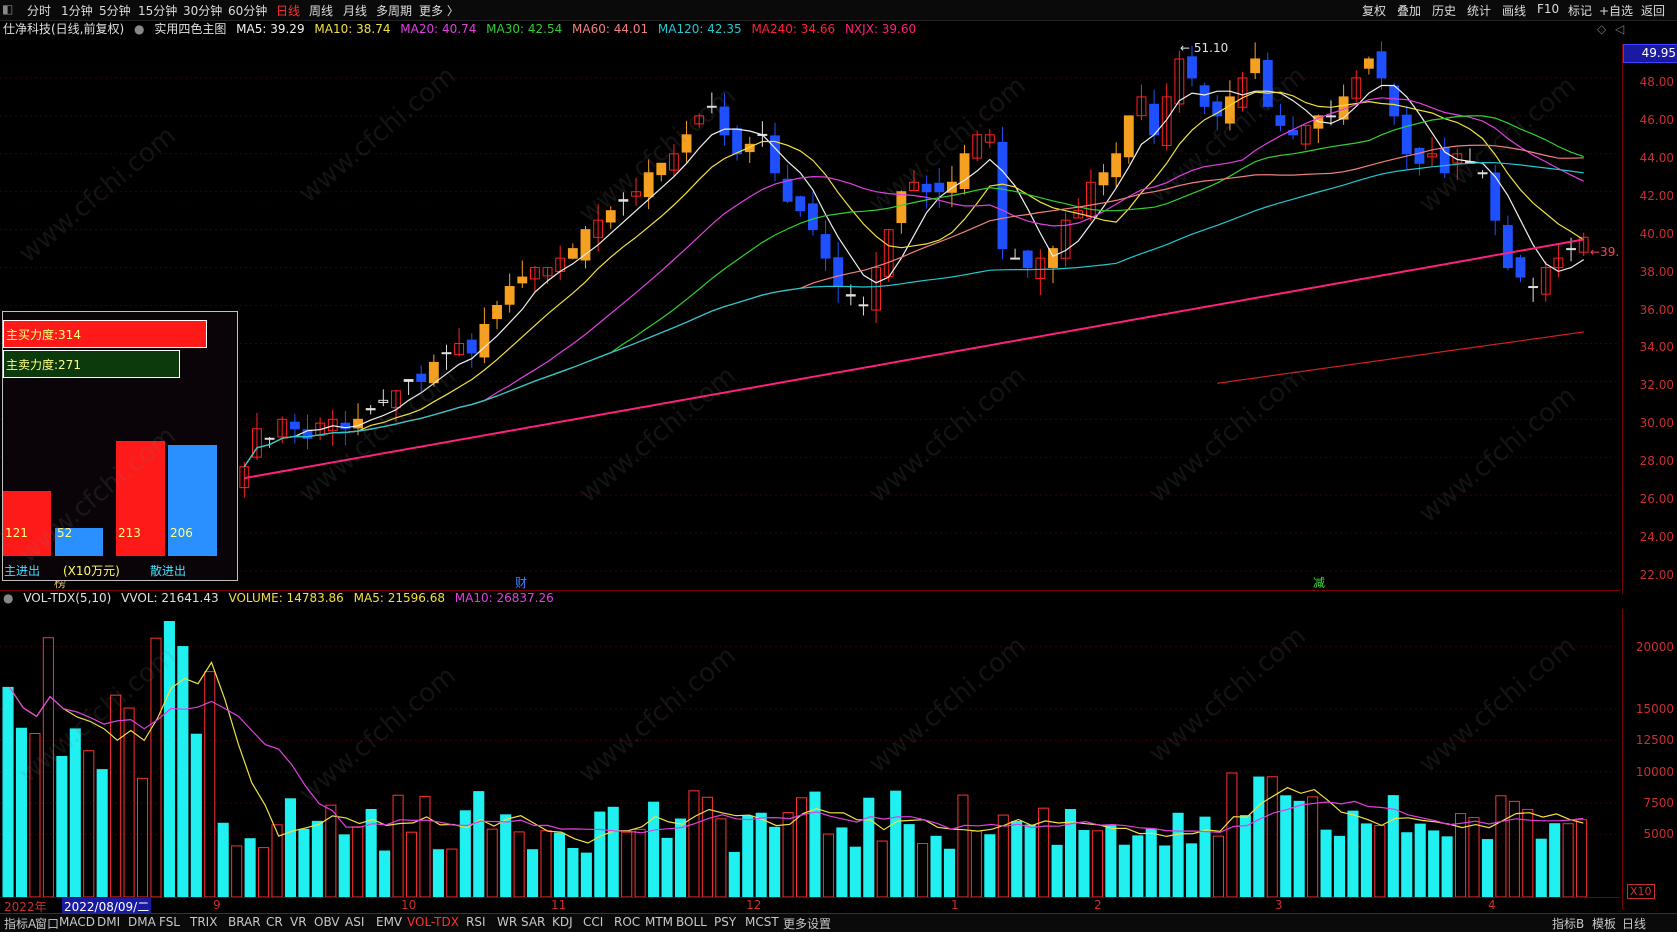 This screenshot has width=1677, height=932. What do you see at coordinates (762, 922) in the screenshot?
I see `indicator-tab: MCST` at bounding box center [762, 922].